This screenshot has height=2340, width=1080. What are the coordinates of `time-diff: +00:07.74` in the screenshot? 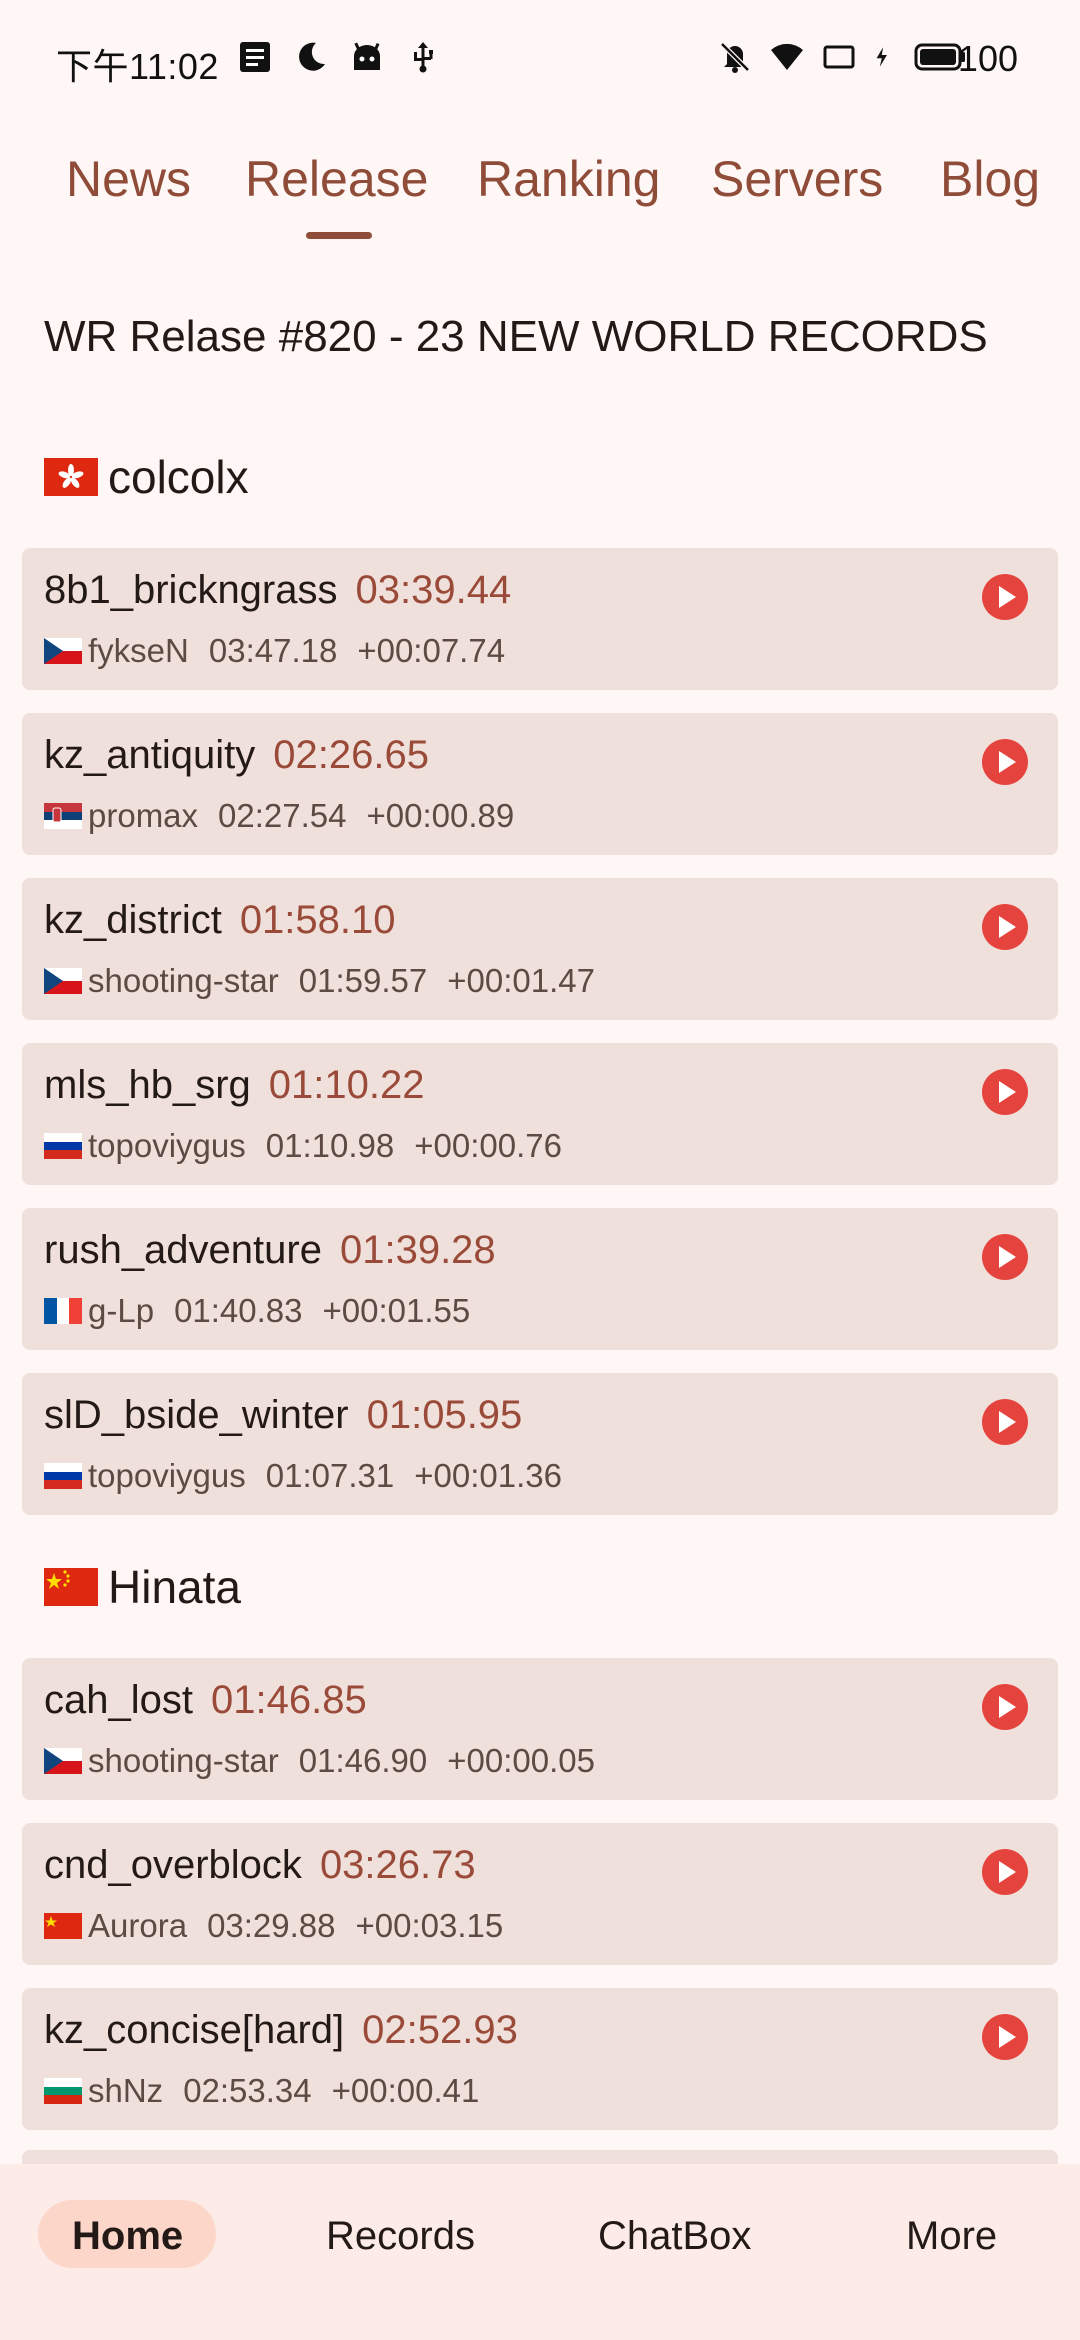 It's located at (431, 650).